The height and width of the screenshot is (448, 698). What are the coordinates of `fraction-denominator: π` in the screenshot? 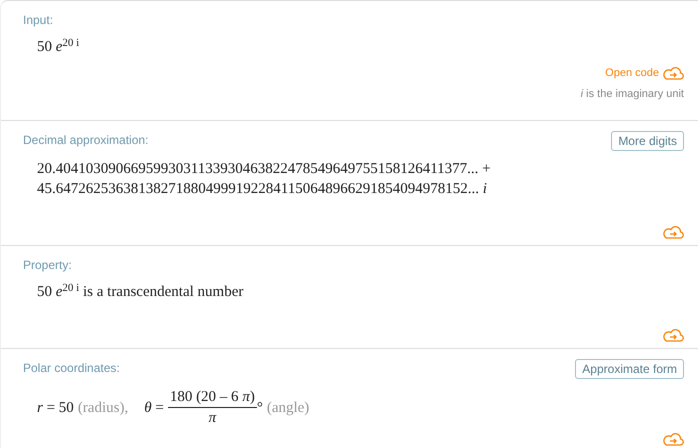 It's located at (212, 418).